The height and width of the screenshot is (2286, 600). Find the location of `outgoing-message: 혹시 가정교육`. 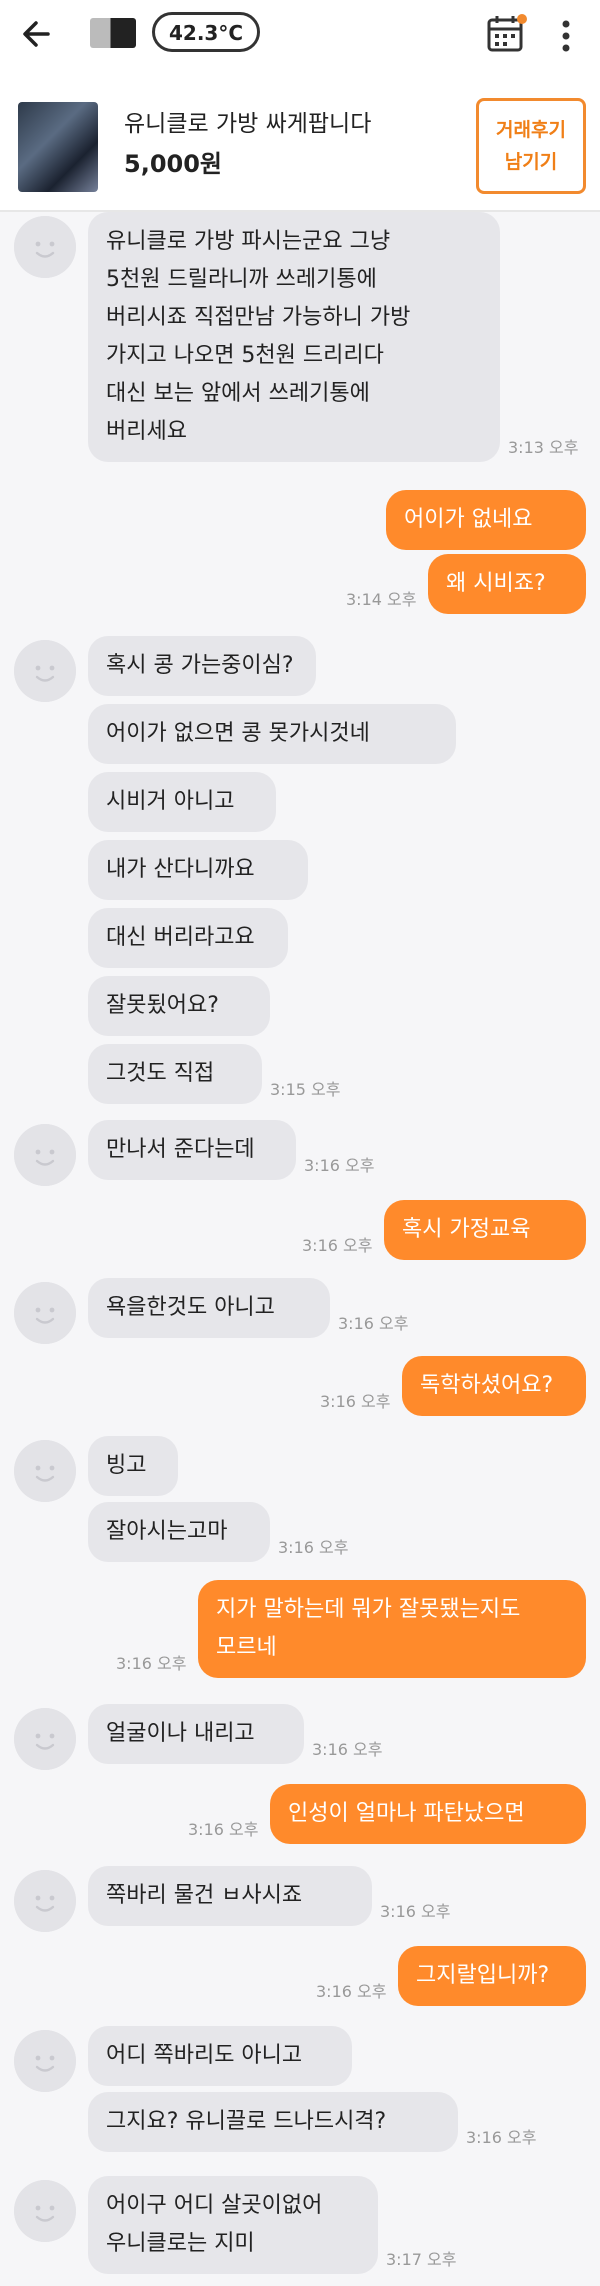

outgoing-message: 혹시 가정교육 is located at coordinates (485, 1230).